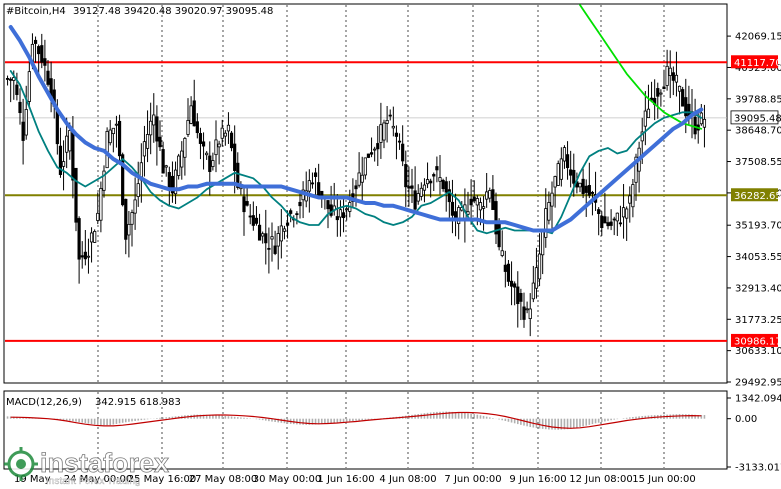  I want to click on y-tick-label: 42069.15, so click(758, 37).